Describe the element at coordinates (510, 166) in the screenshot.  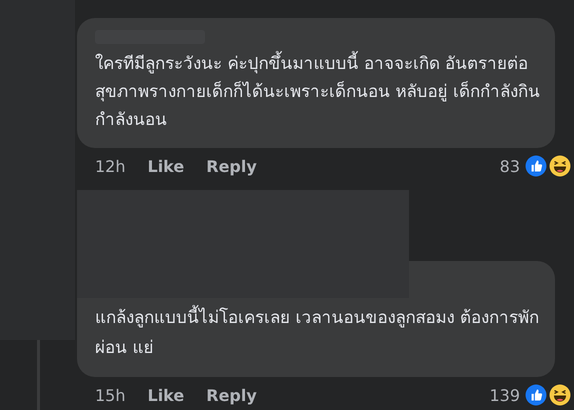
I see `reaction-count: 83` at that location.